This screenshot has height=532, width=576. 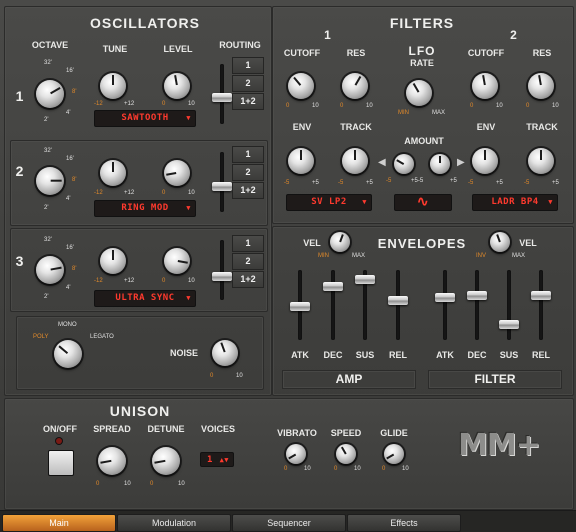 What do you see at coordinates (113, 173) in the screenshot?
I see `osc-2-tune-knob` at bounding box center [113, 173].